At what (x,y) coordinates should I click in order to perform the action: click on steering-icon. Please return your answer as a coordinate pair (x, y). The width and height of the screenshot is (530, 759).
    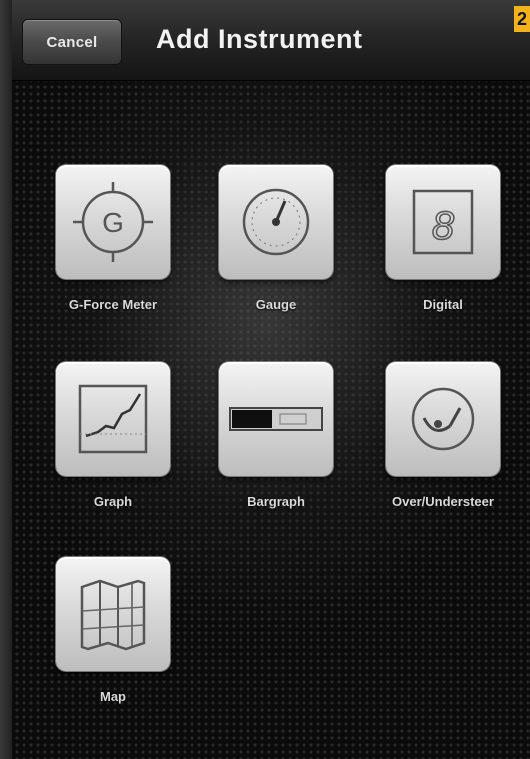
    Looking at the image, I should click on (443, 419).